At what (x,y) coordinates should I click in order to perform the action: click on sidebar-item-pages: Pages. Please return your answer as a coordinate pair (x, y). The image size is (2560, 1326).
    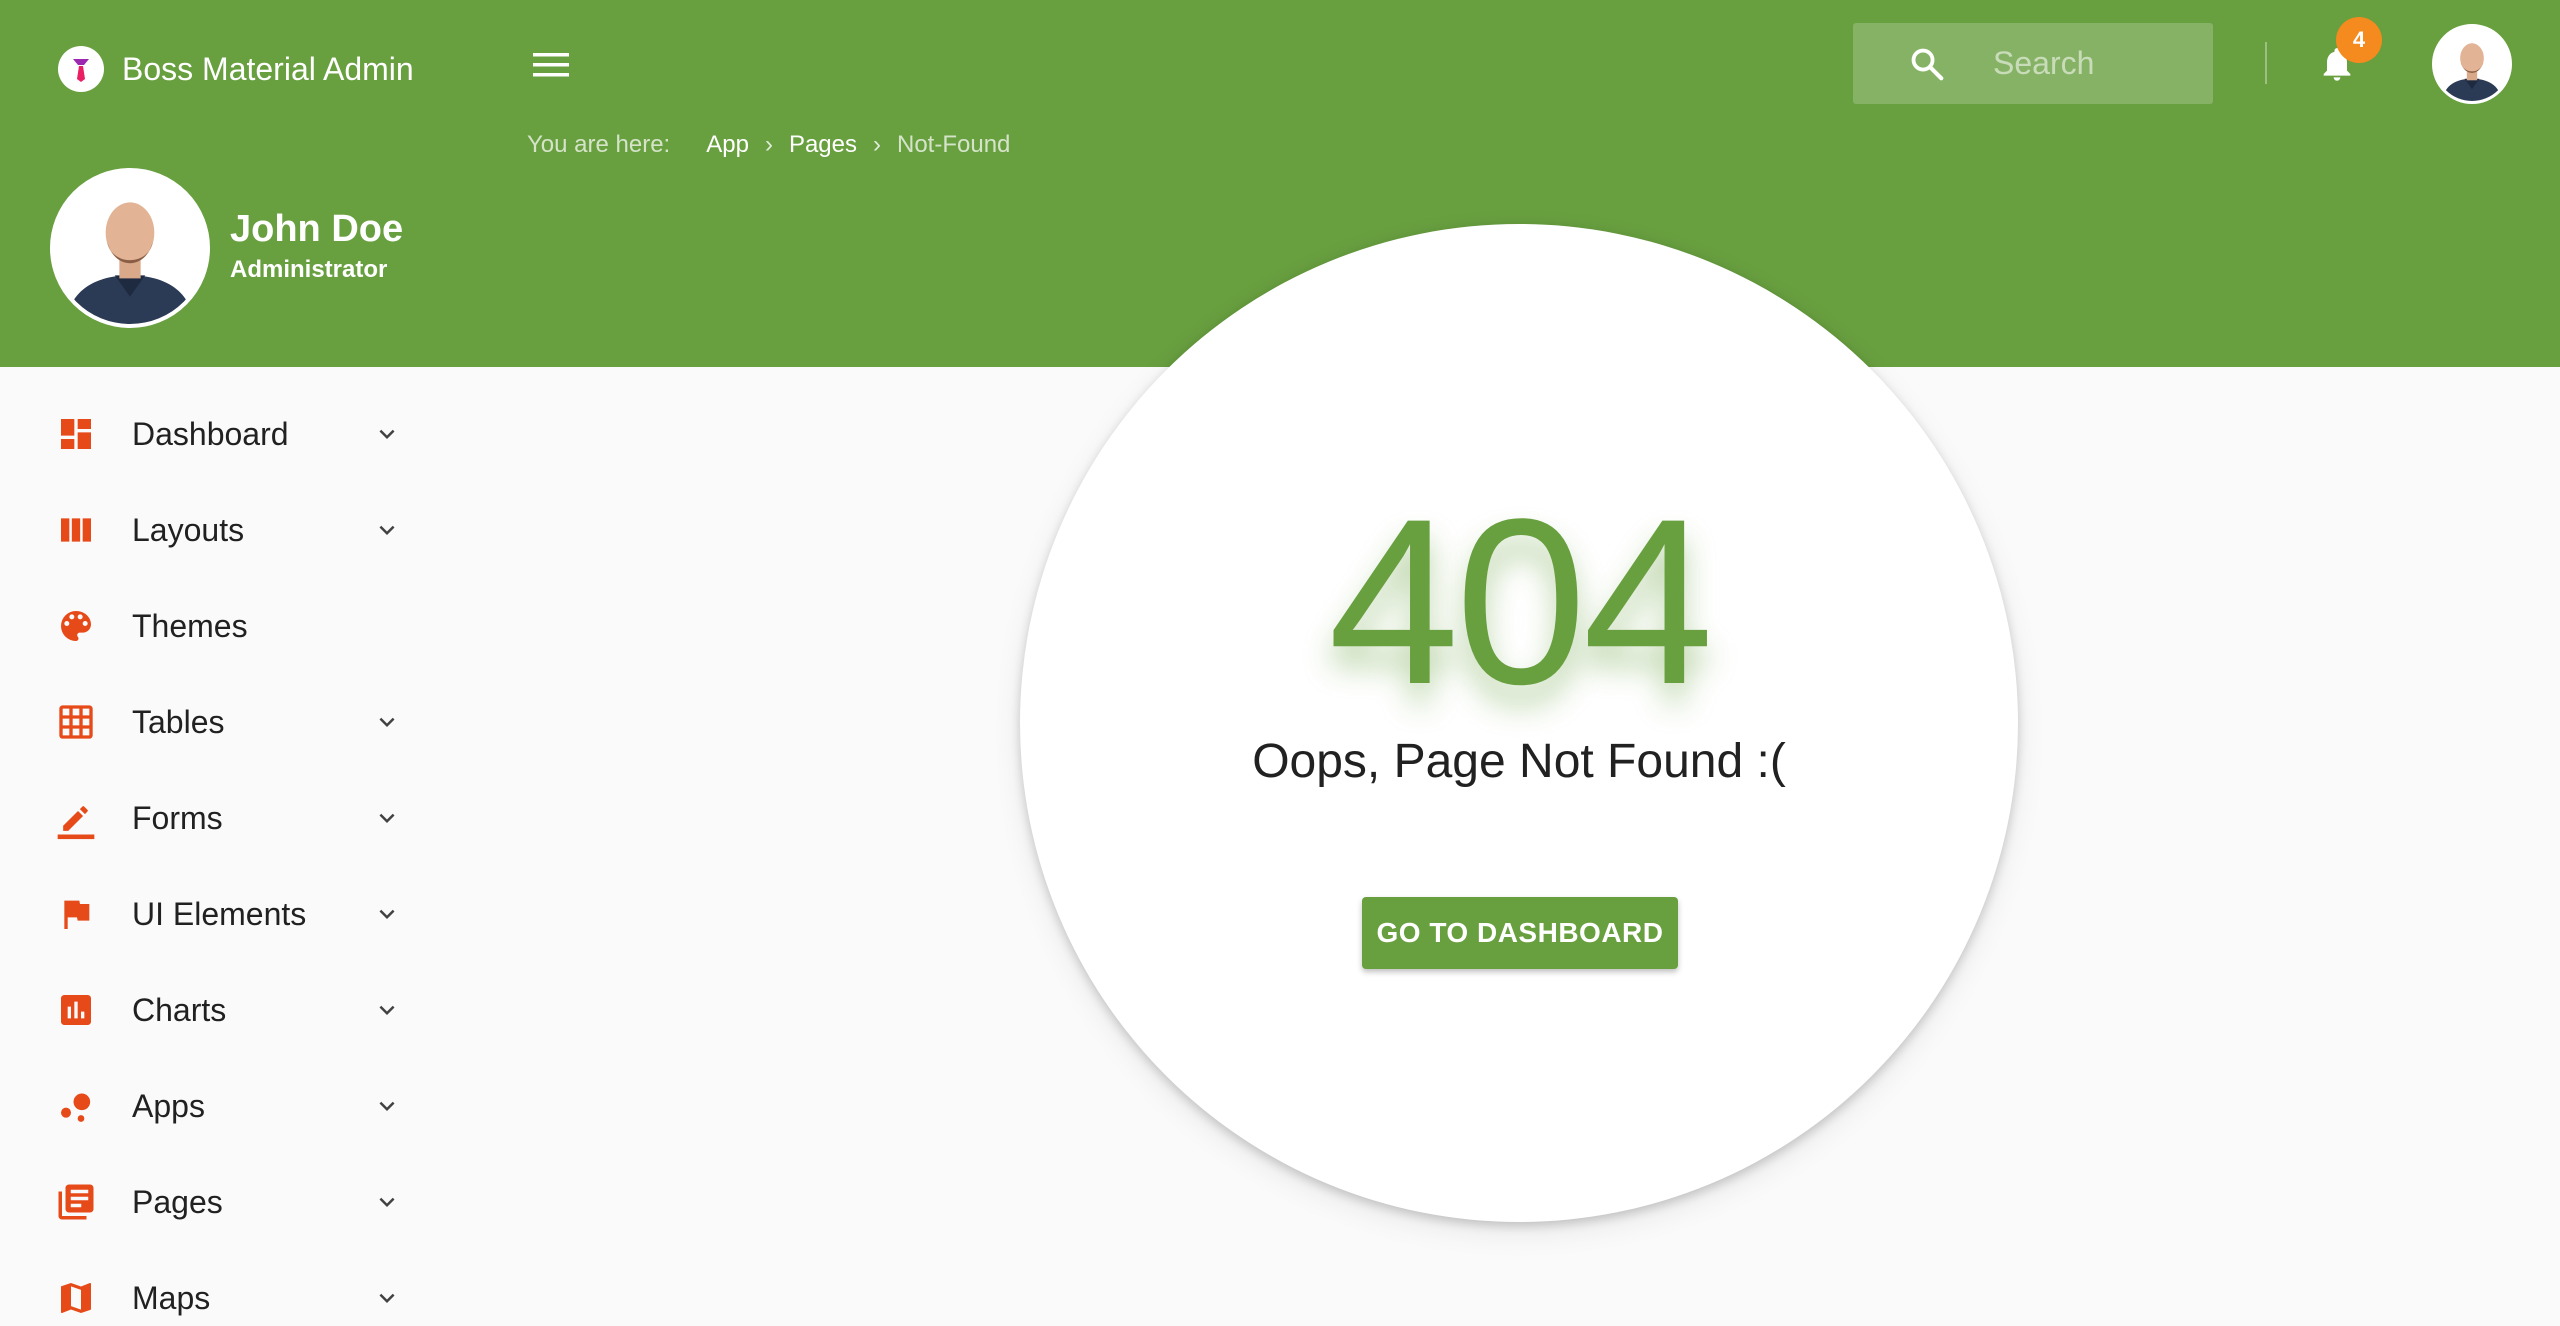
    Looking at the image, I should click on (220, 1202).